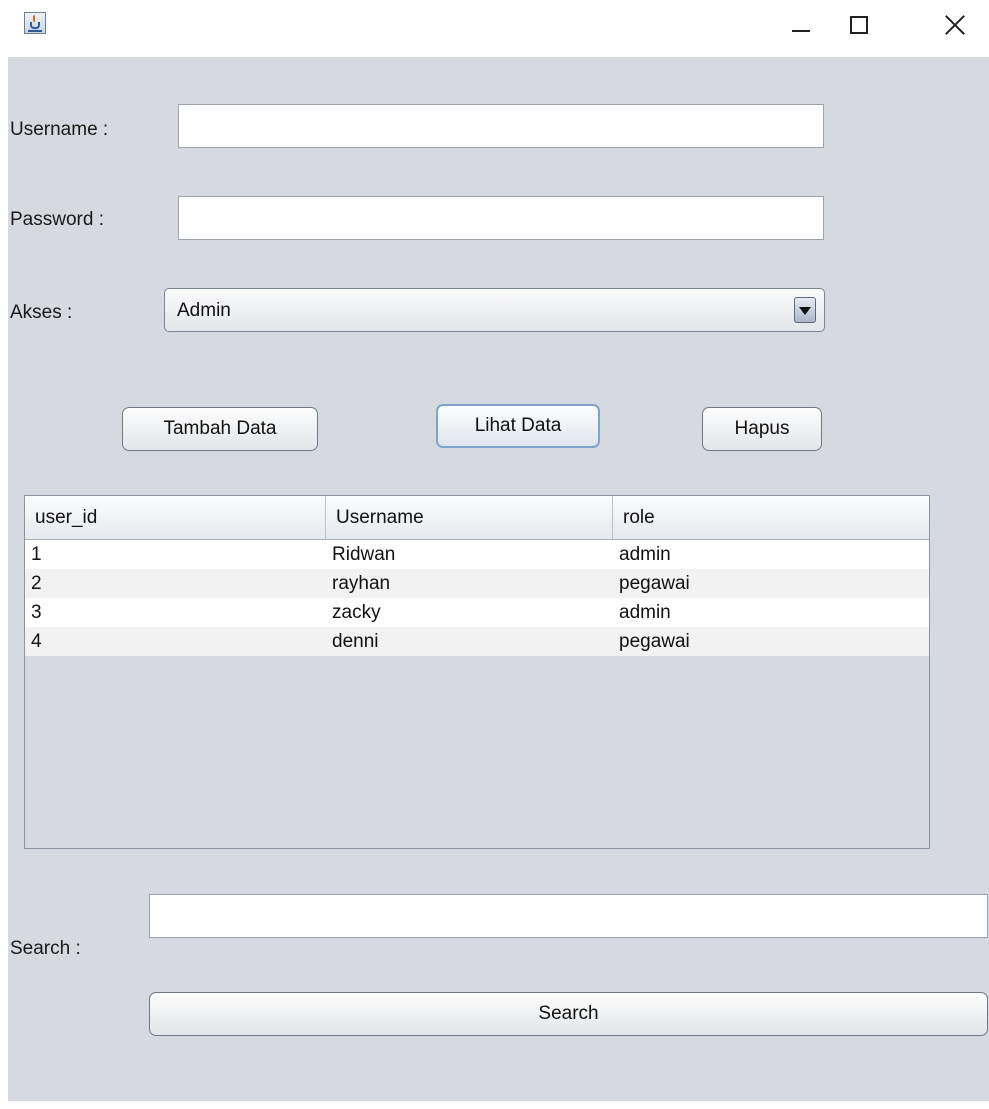  I want to click on close-button, so click(957, 25).